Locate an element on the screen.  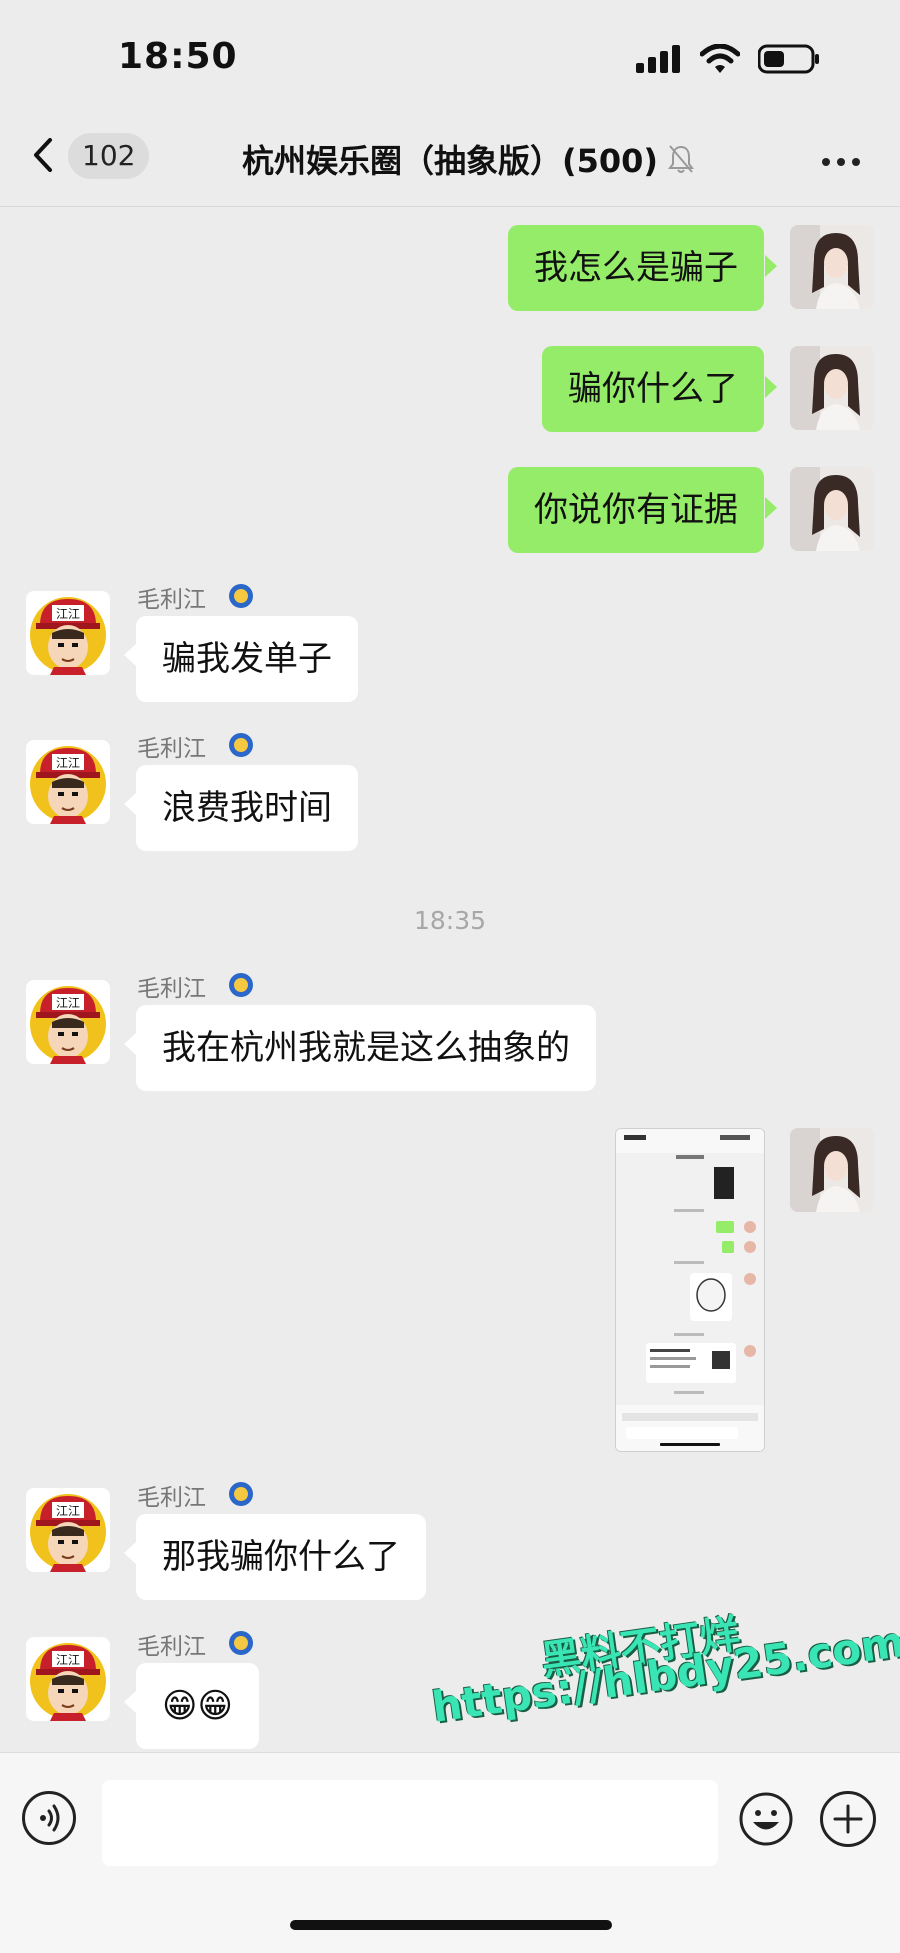
voice-button is located at coordinates (49, 1818).